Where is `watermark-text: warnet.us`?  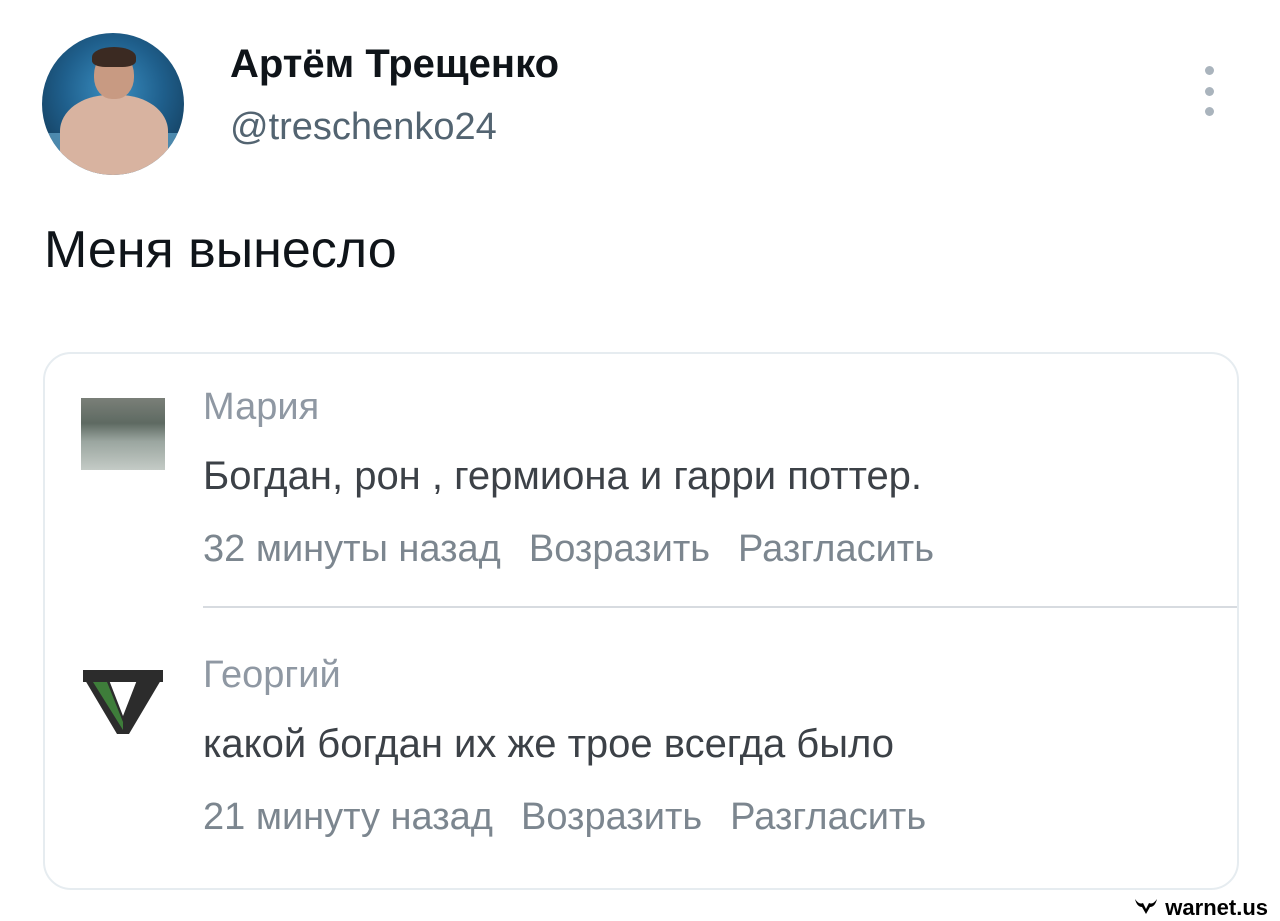
watermark-text: warnet.us is located at coordinates (1216, 907).